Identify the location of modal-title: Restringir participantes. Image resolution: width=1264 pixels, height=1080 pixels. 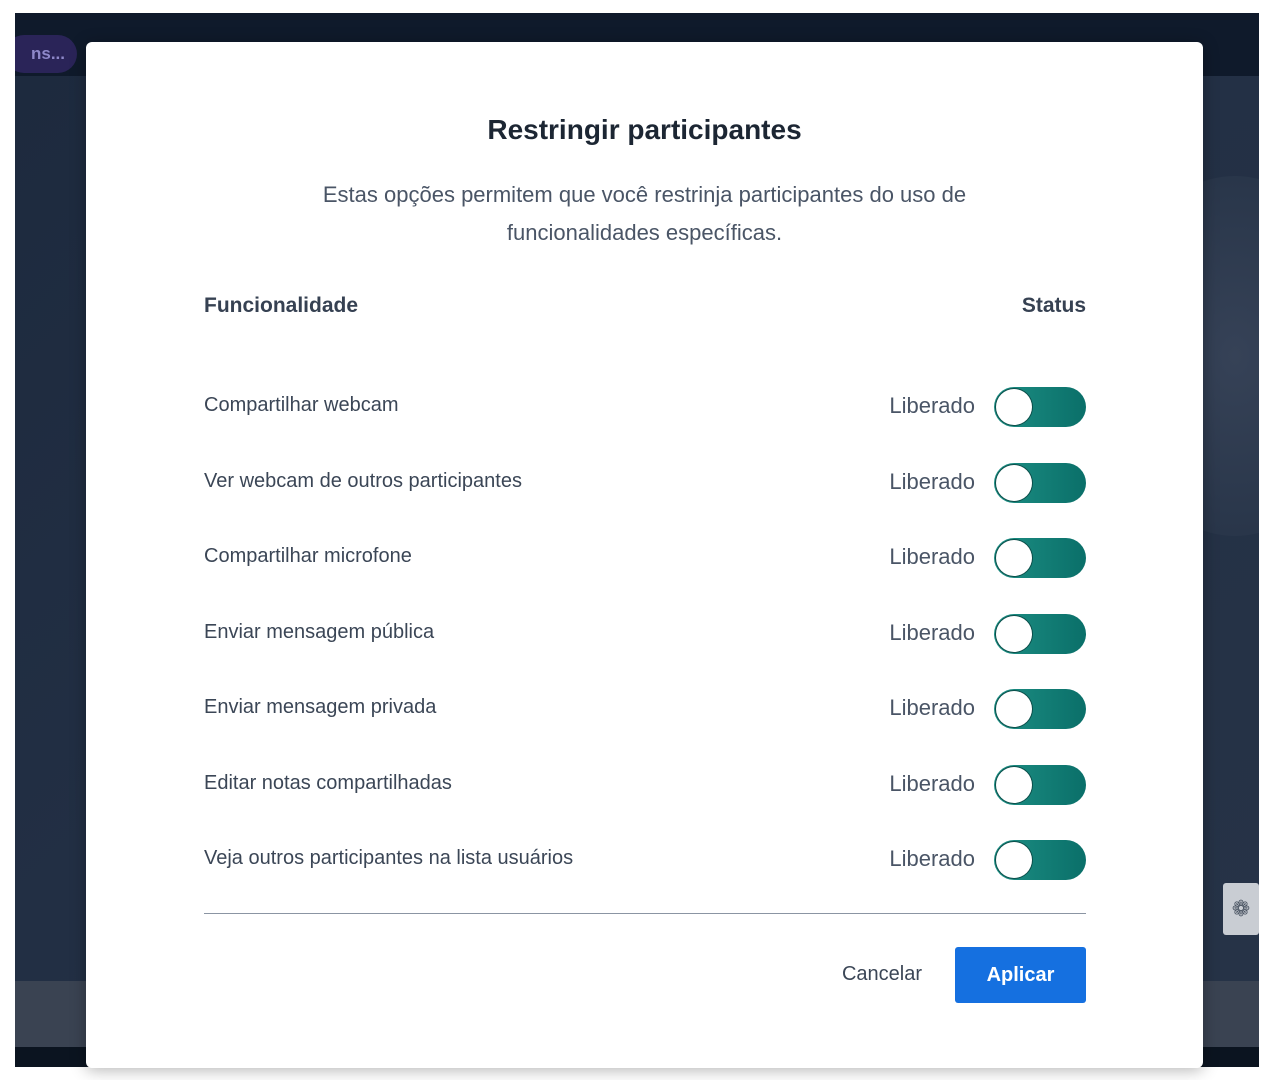
(644, 129).